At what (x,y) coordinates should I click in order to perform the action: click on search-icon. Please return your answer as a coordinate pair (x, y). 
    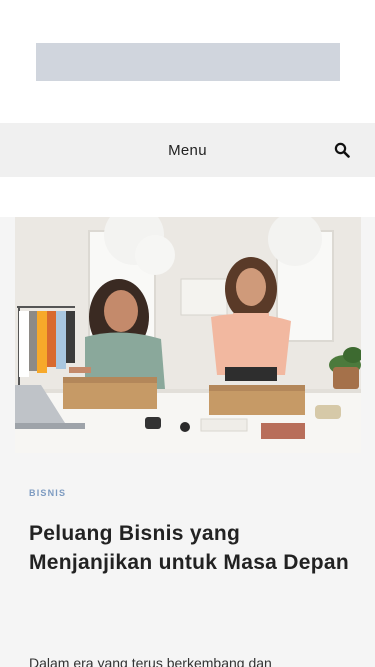
    Looking at the image, I should click on (342, 150).